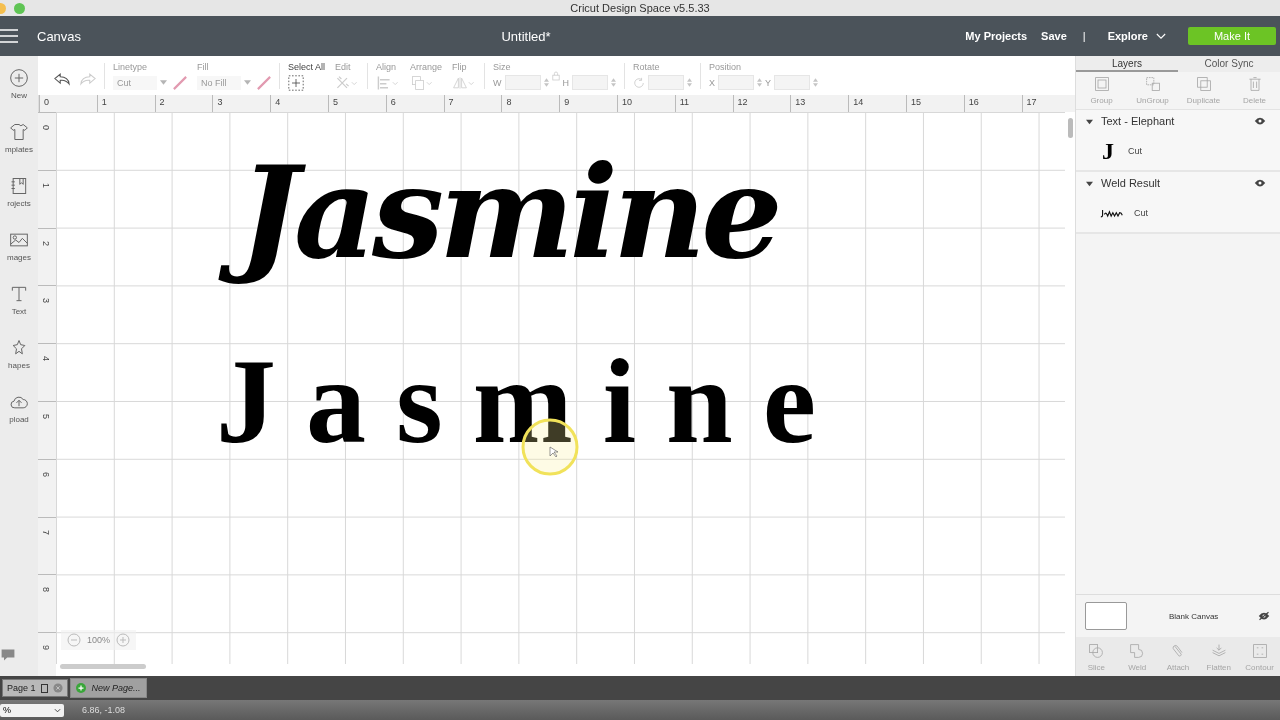 Image resolution: width=1280 pixels, height=720 pixels. What do you see at coordinates (1112, 213) in the screenshot?
I see `weld-thumbnail-icon` at bounding box center [1112, 213].